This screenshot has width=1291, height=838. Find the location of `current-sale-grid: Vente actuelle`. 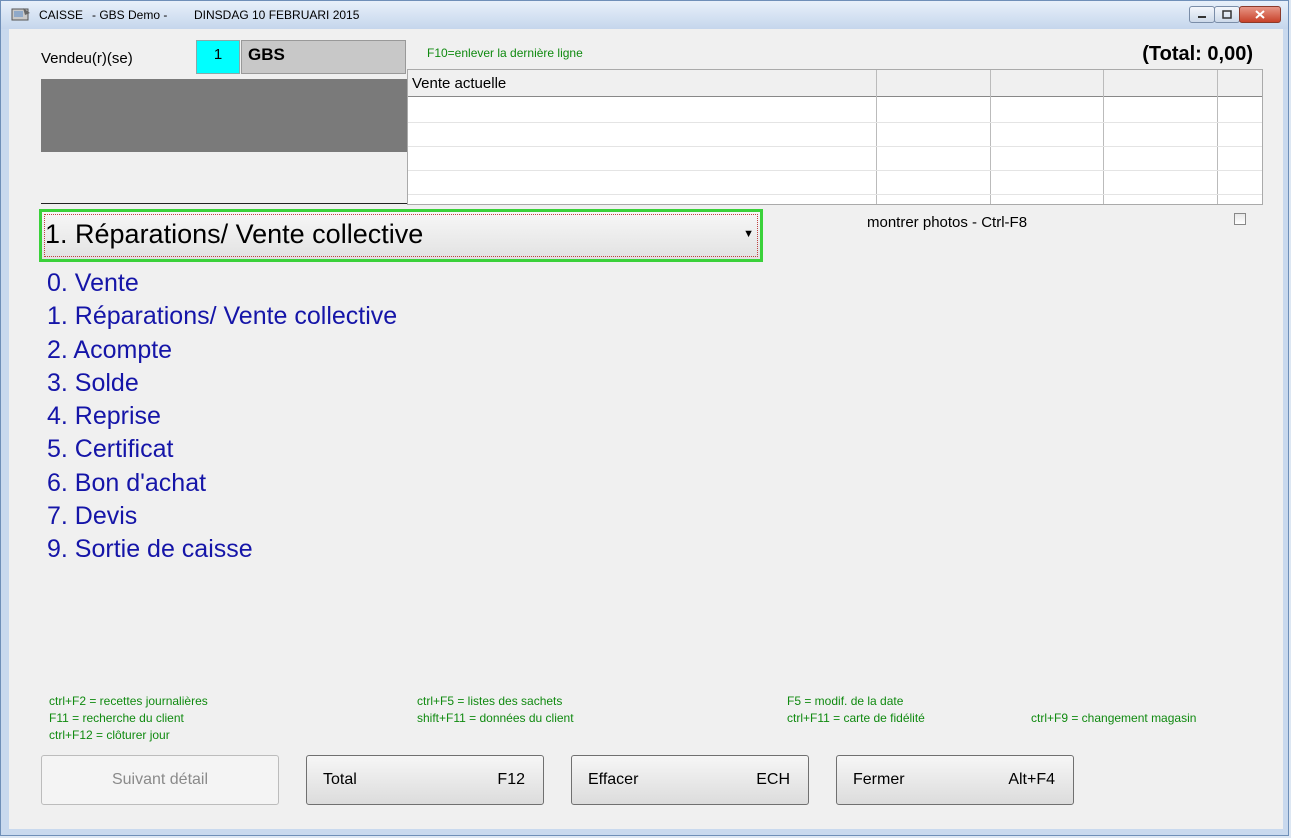

current-sale-grid: Vente actuelle is located at coordinates (835, 137).